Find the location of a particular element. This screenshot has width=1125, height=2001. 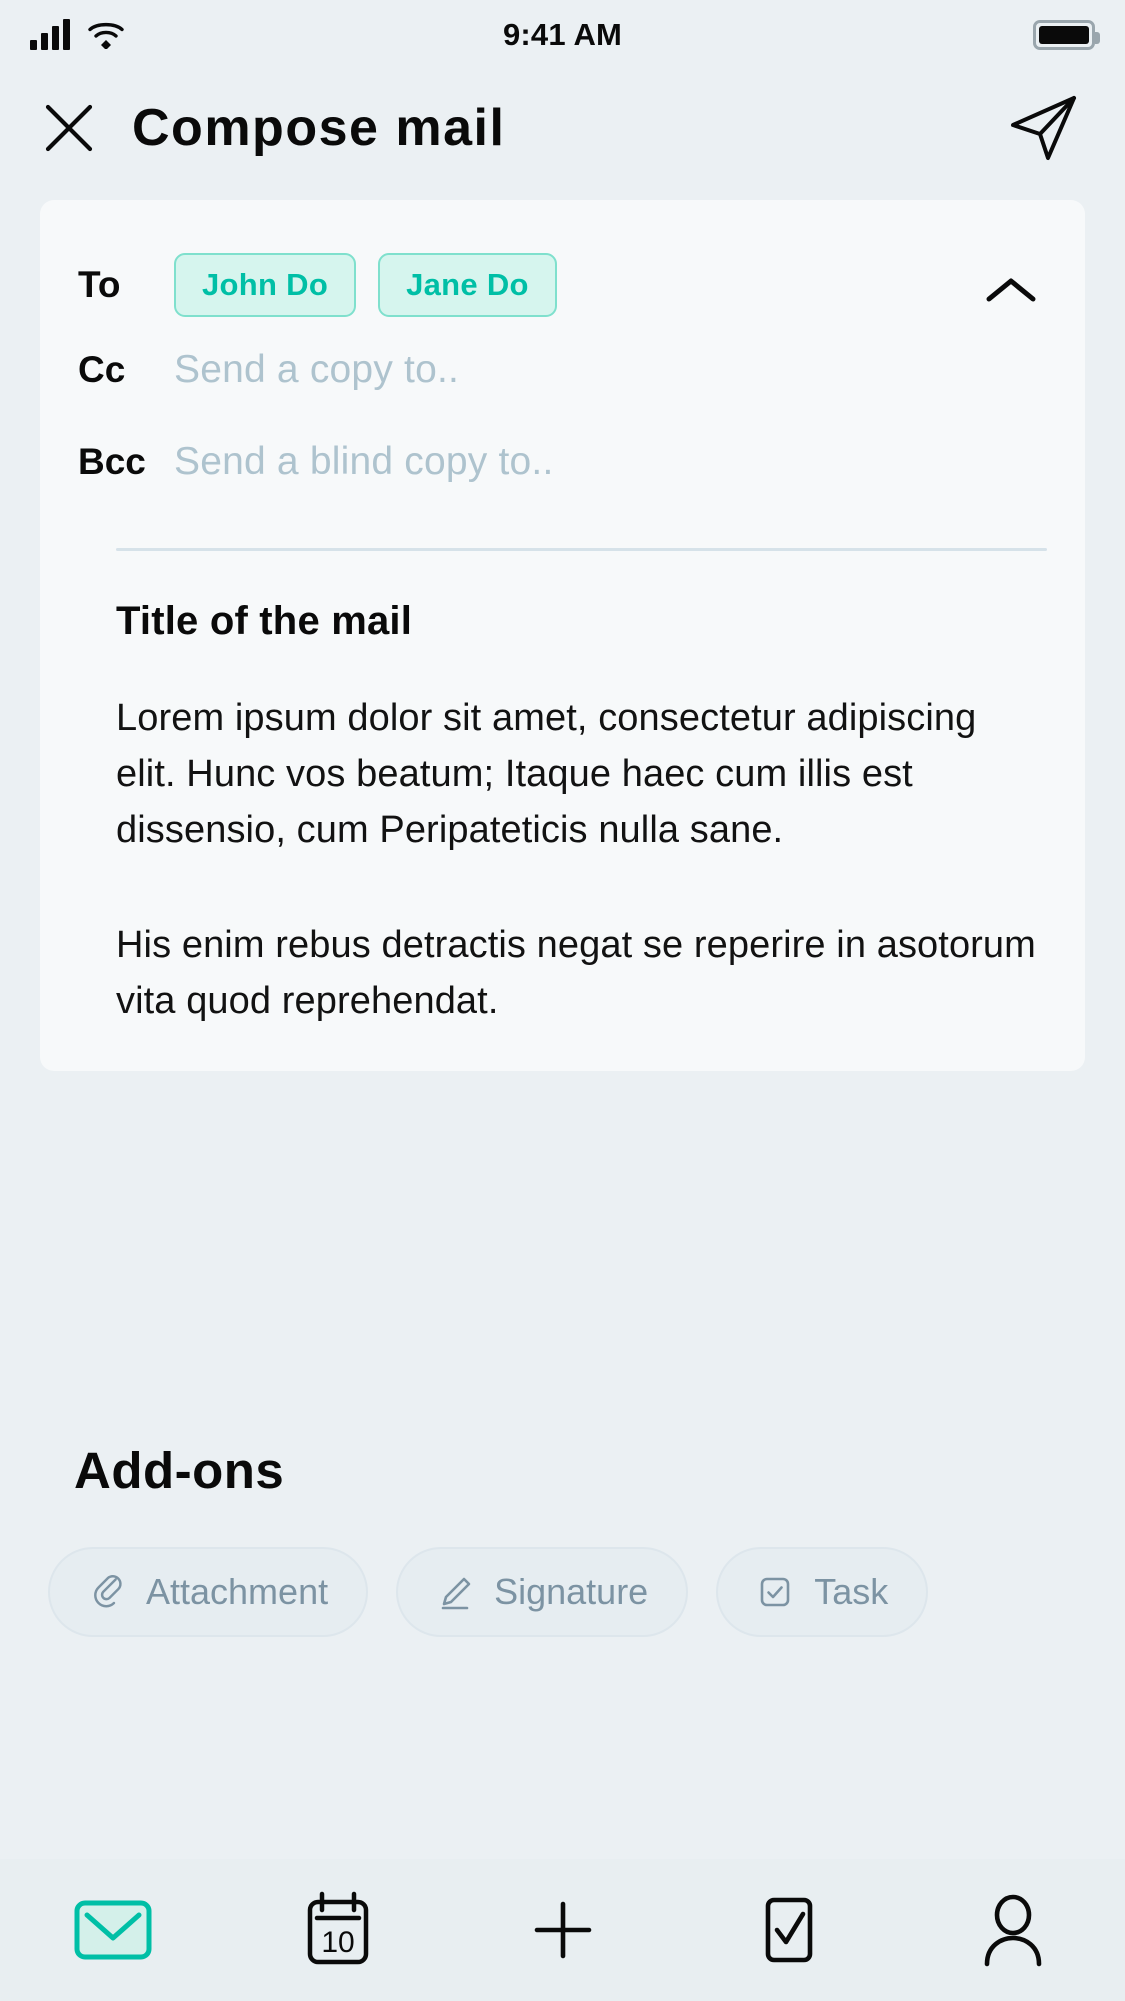

nav-item-tasks is located at coordinates (788, 1930).